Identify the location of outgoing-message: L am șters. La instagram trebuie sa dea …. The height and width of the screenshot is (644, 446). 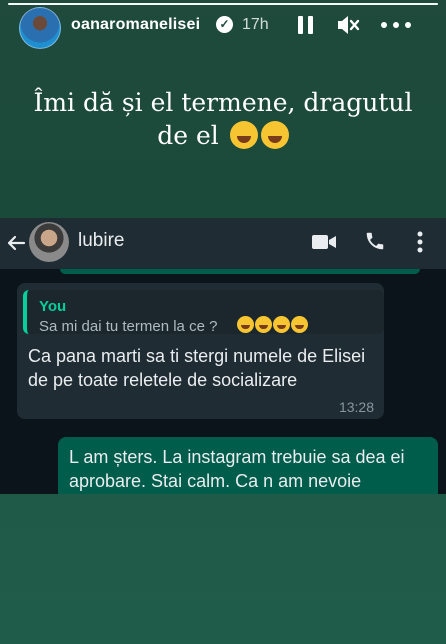
(248, 465).